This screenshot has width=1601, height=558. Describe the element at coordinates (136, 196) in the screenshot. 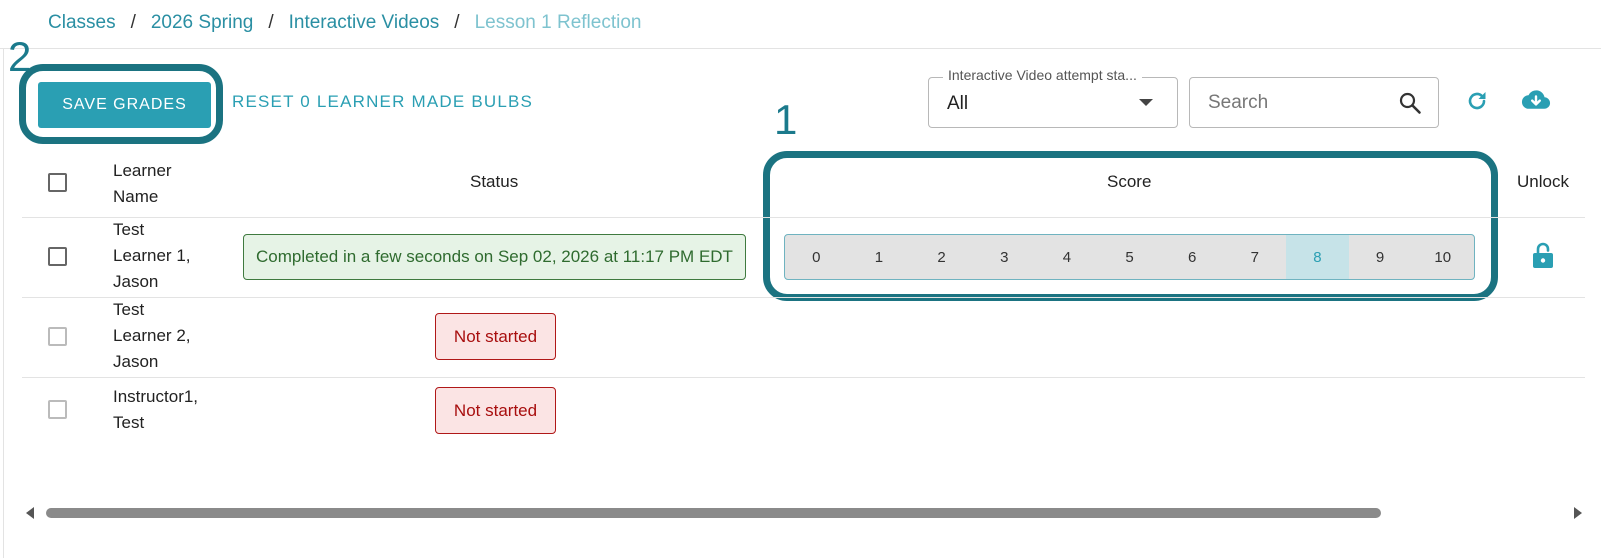

I see `header-name-line2: Name` at that location.